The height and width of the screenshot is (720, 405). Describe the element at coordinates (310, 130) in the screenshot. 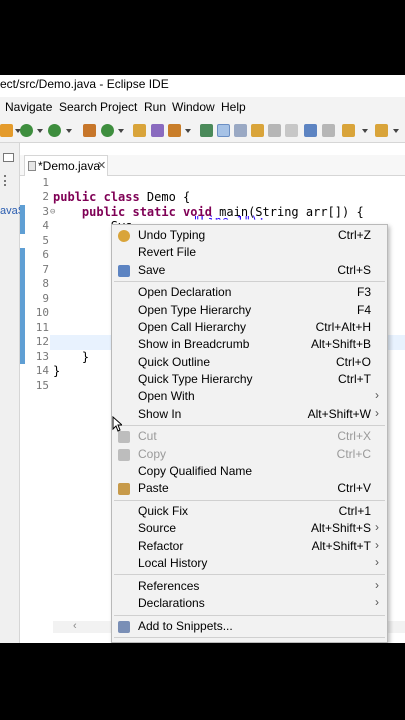

I see `toolbar-console-icon` at that location.